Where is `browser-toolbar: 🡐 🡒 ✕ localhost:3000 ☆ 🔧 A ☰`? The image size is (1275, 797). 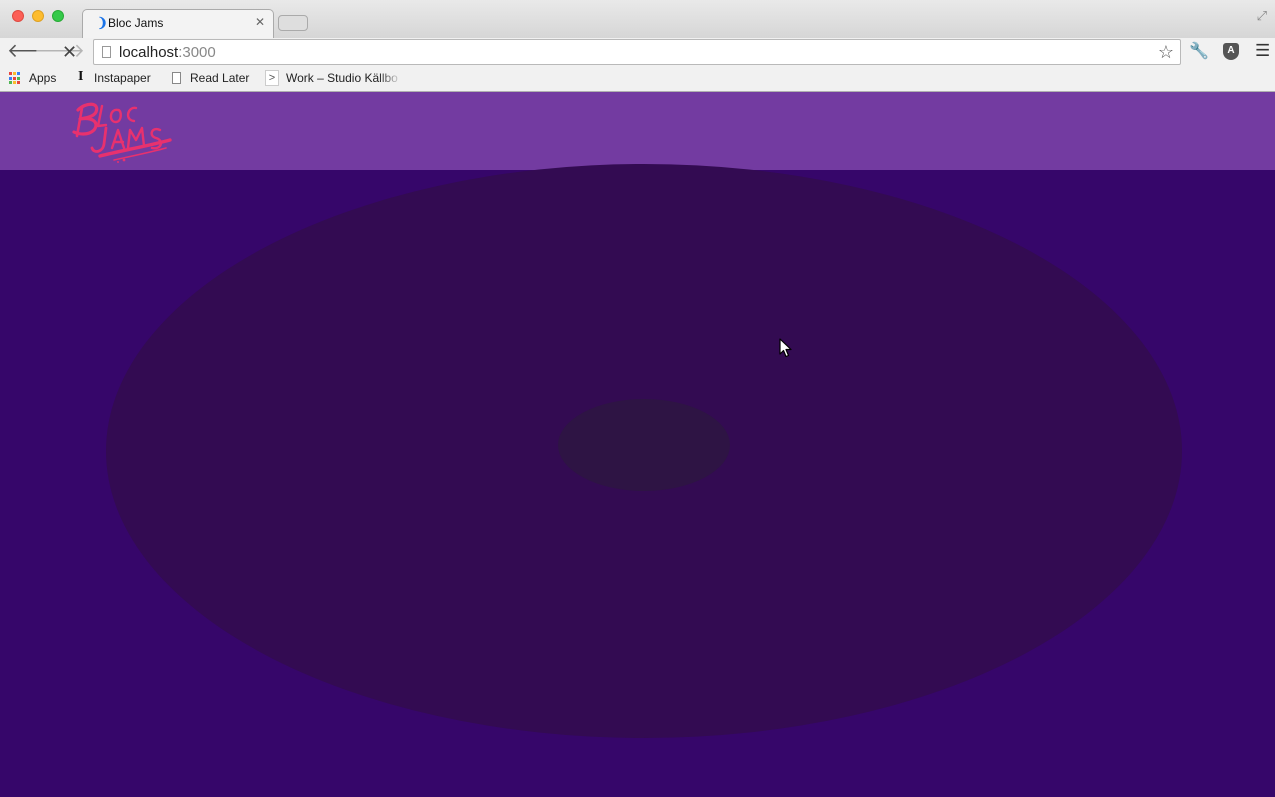 browser-toolbar: 🡐 🡒 ✕ localhost:3000 ☆ 🔧 A ☰ is located at coordinates (637, 52).